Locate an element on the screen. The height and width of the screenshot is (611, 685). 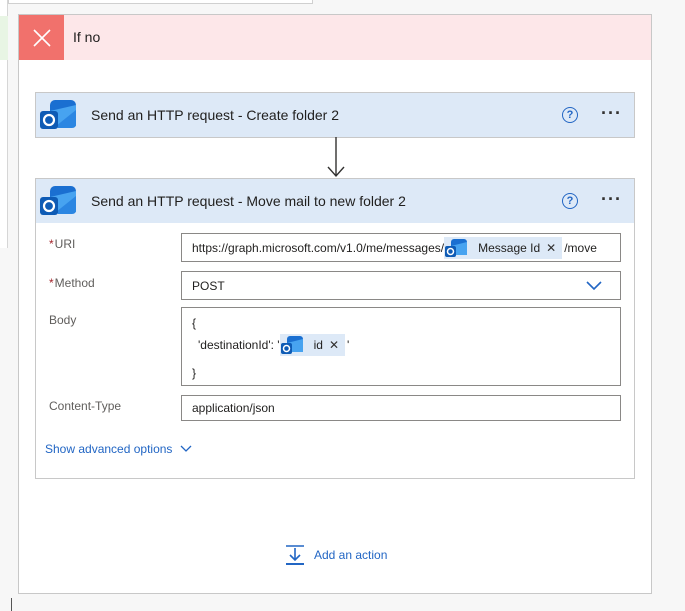
add-action-button: Add an action is located at coordinates (335, 555).